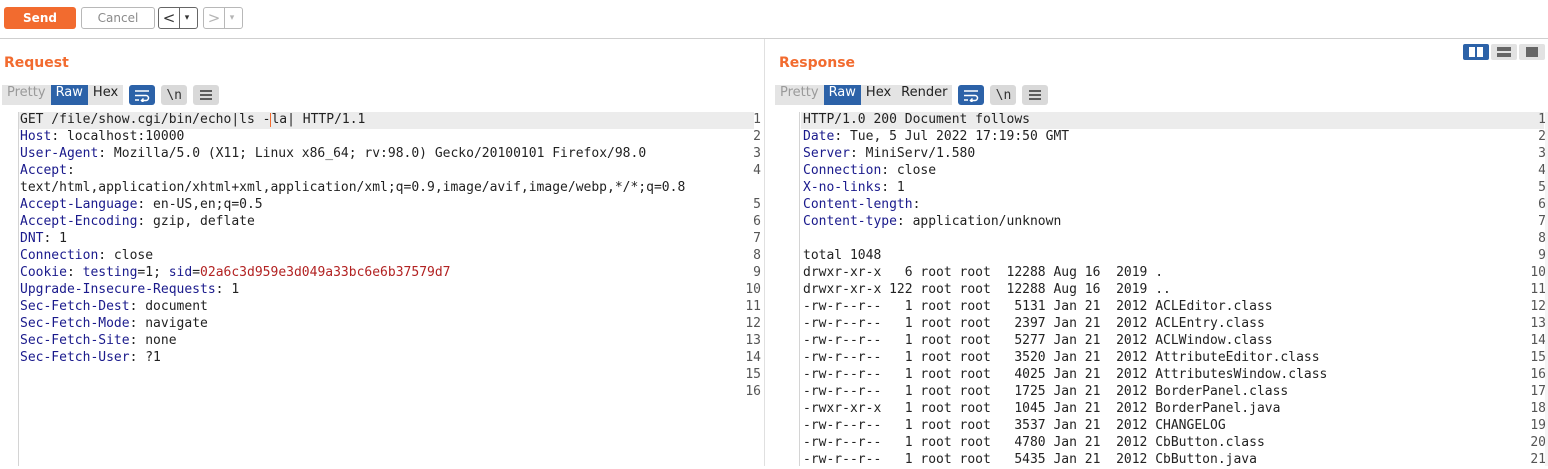 Image resolution: width=1548 pixels, height=469 pixels. Describe the element at coordinates (858, 204) in the screenshot. I see `header-name: Content-length` at that location.